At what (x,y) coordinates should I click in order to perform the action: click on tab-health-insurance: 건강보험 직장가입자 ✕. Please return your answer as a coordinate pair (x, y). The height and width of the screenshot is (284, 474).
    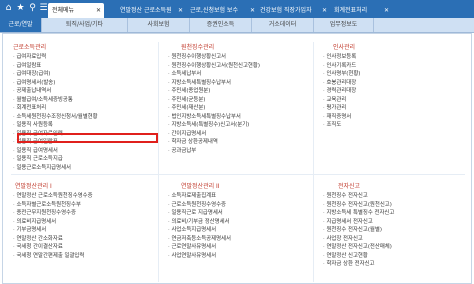
    Looking at the image, I should click on (293, 10).